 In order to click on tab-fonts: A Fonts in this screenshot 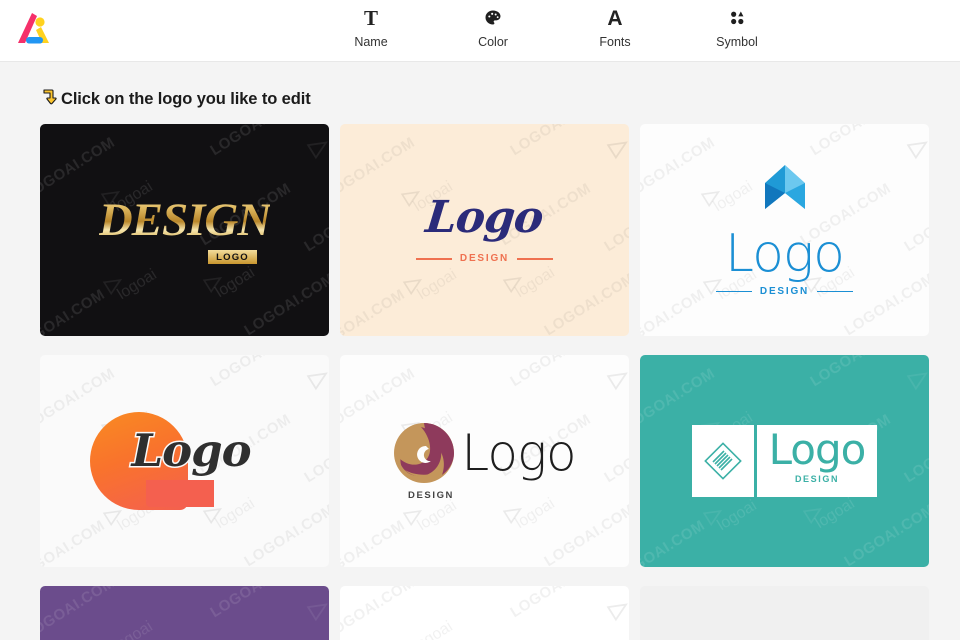, I will do `click(615, 27)`.